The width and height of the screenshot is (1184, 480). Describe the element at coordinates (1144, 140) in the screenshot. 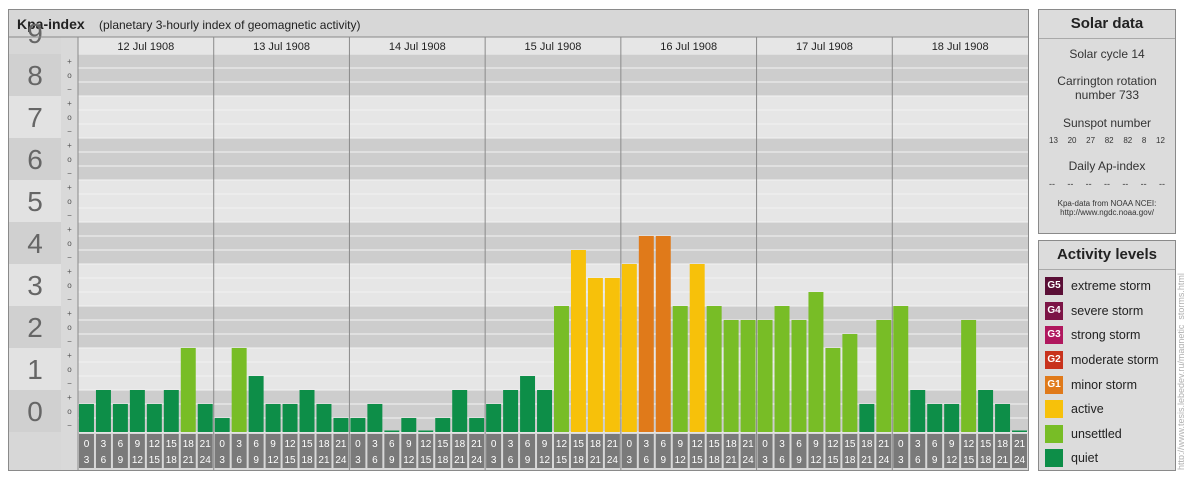

I see `sunspot-value: 8` at that location.